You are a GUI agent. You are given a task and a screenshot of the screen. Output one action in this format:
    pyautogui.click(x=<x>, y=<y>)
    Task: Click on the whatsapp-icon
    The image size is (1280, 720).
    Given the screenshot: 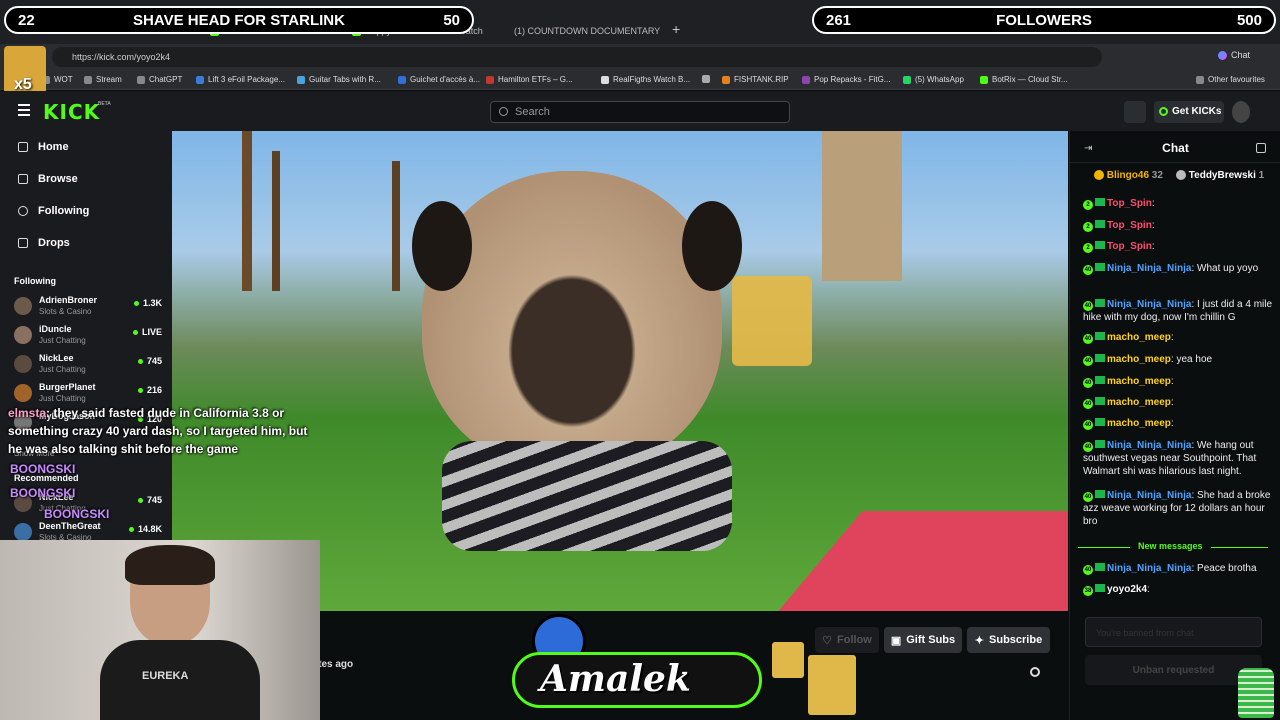 What is the action you would take?
    pyautogui.click(x=907, y=79)
    